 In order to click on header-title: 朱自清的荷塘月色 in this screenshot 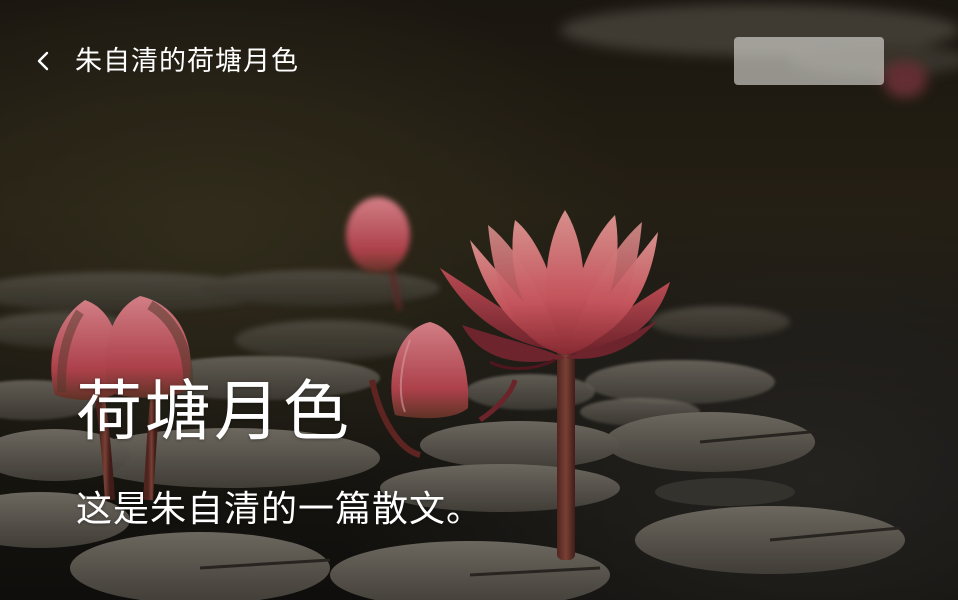, I will do `click(187, 61)`.